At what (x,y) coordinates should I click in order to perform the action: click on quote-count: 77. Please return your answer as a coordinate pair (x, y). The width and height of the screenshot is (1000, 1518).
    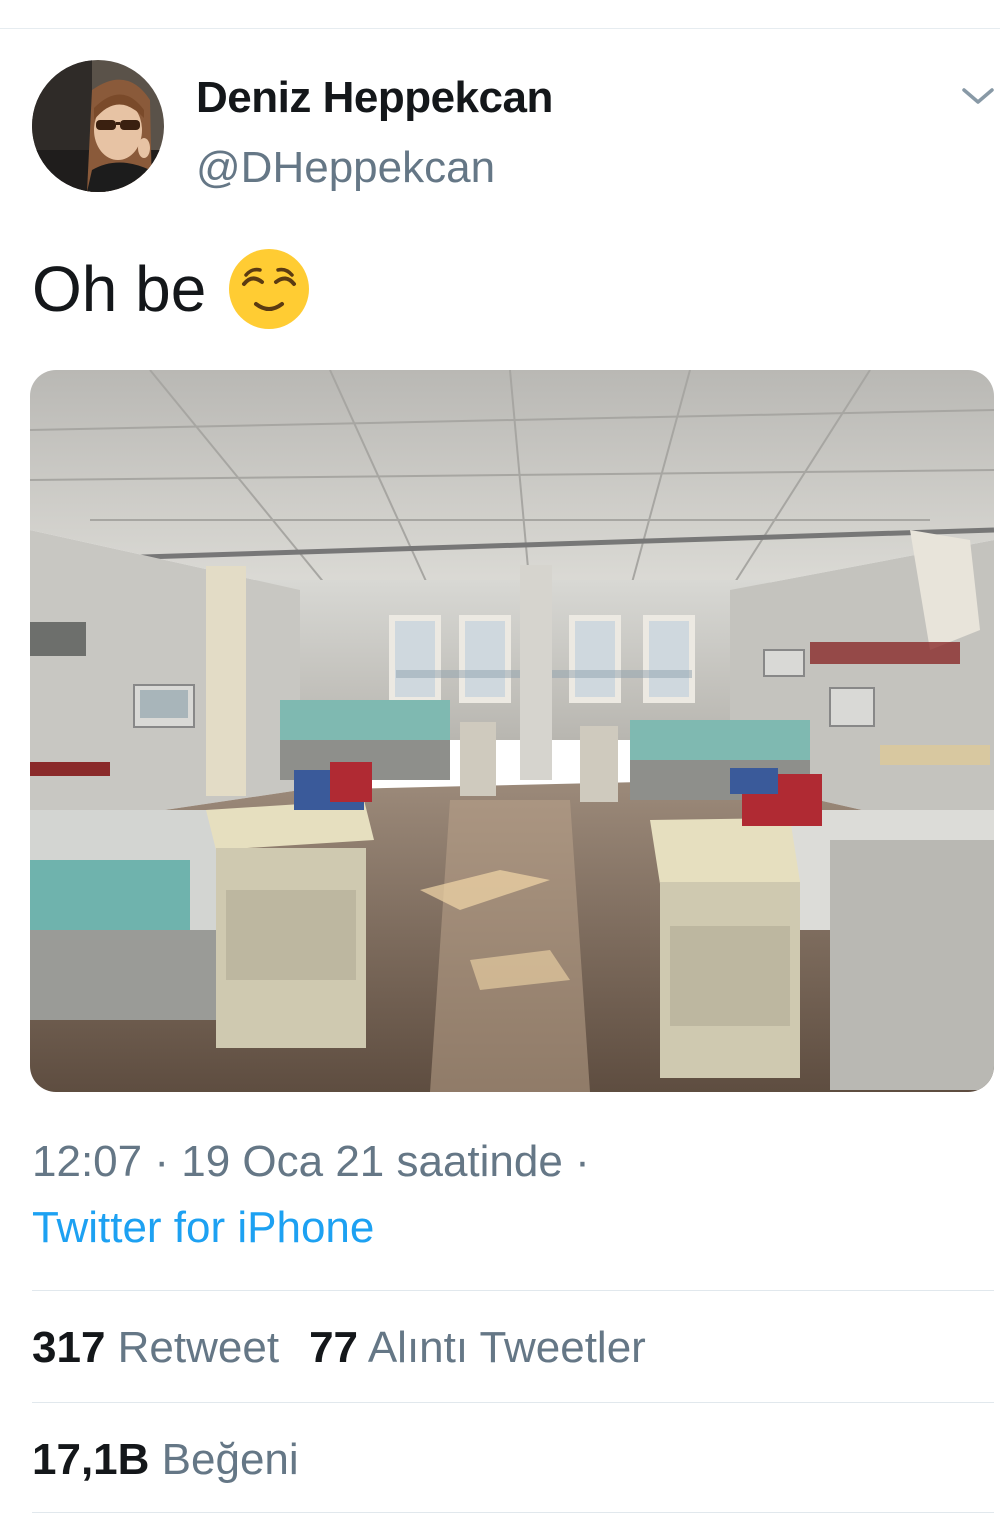
    Looking at the image, I should click on (334, 1347).